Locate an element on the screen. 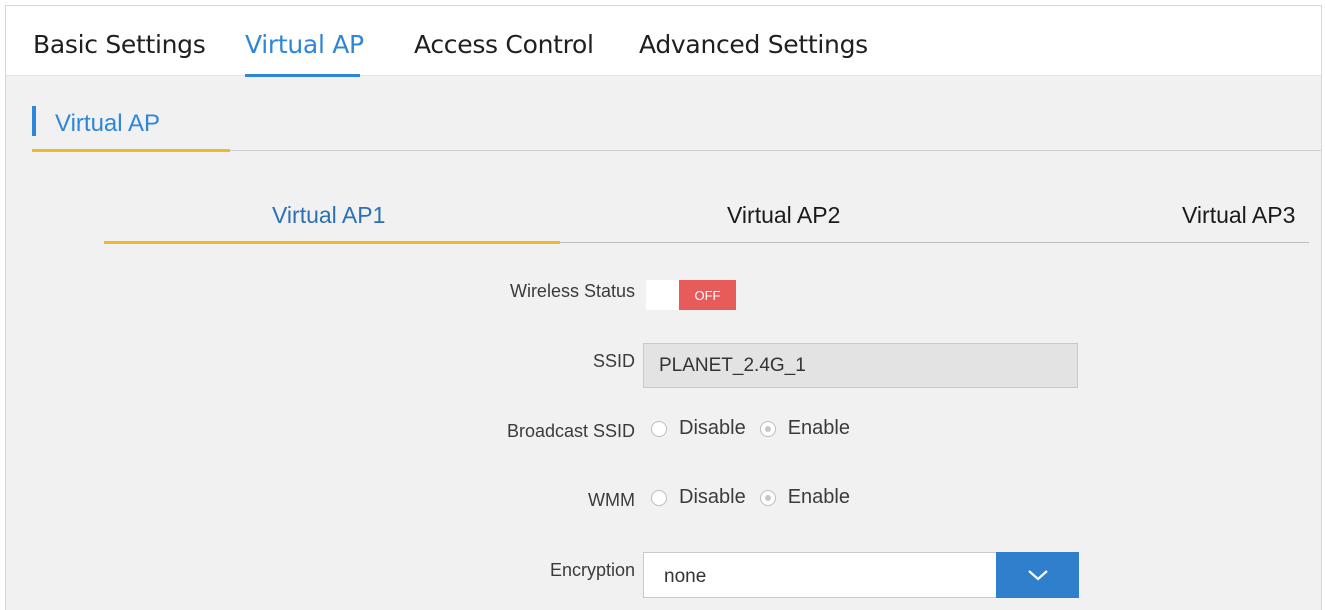  encryption-selected-value: none is located at coordinates (685, 576).